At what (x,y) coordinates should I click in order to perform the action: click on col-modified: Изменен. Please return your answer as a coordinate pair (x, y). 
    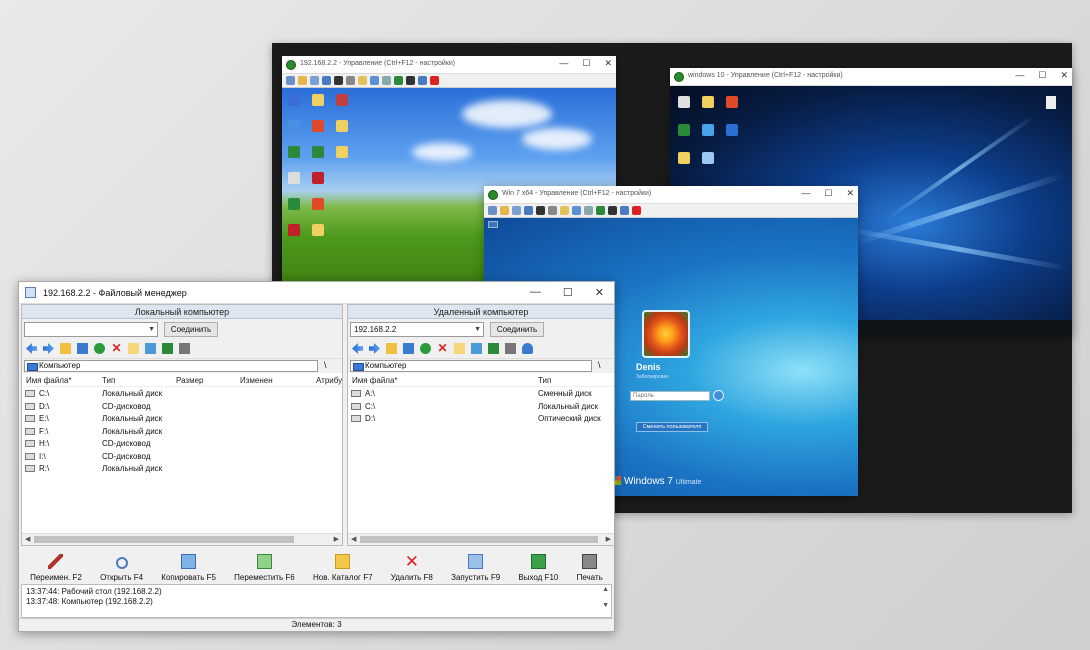
    Looking at the image, I should click on (256, 380).